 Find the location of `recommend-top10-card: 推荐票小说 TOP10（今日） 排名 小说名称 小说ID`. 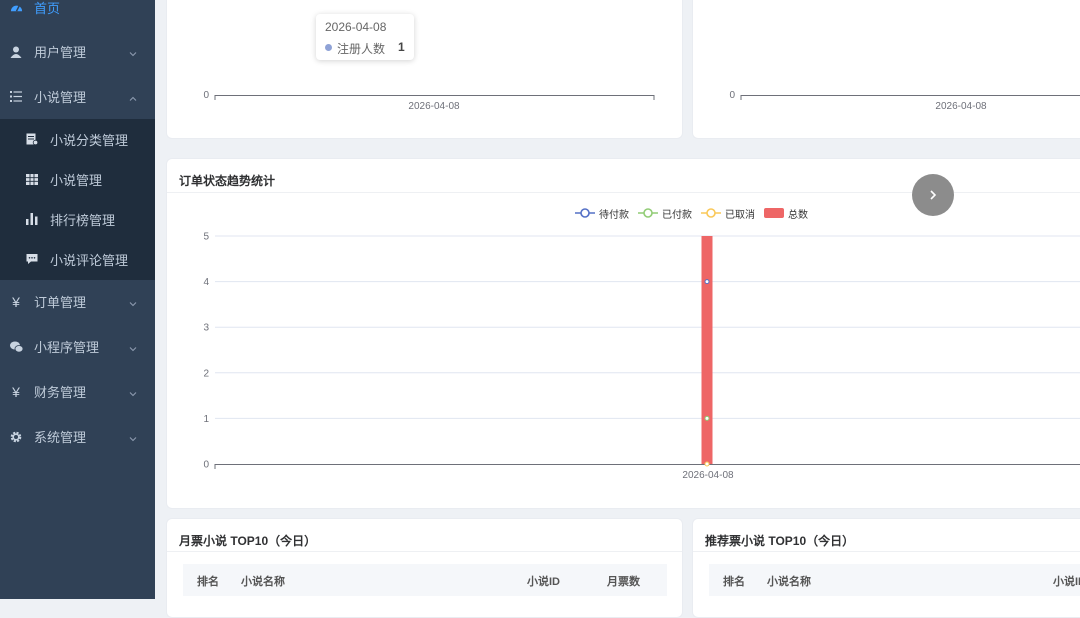

recommend-top10-card: 推荐票小说 TOP10（今日） 排名 小说名称 小说ID is located at coordinates (886, 568).